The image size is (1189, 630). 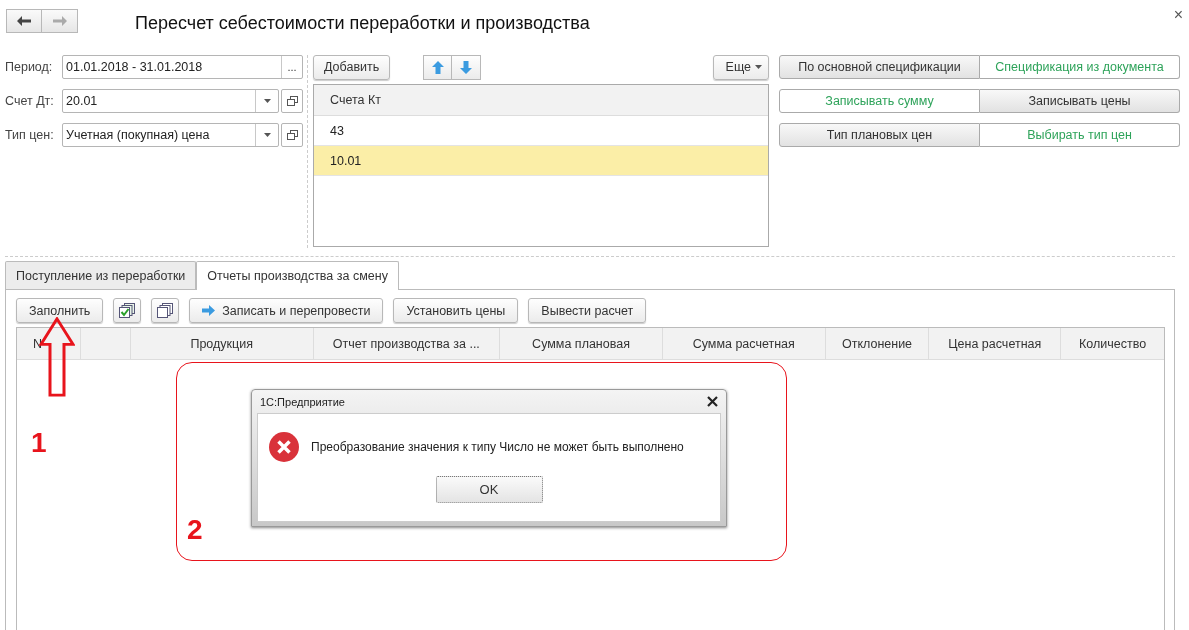 What do you see at coordinates (170, 101) in the screenshot?
I see `input-field: 20.01` at bounding box center [170, 101].